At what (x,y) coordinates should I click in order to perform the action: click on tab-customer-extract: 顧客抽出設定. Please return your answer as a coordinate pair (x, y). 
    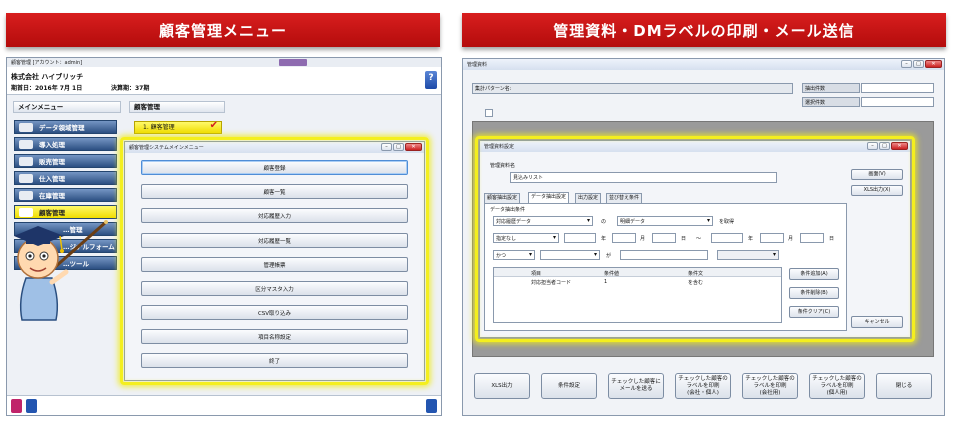
    Looking at the image, I should click on (502, 198).